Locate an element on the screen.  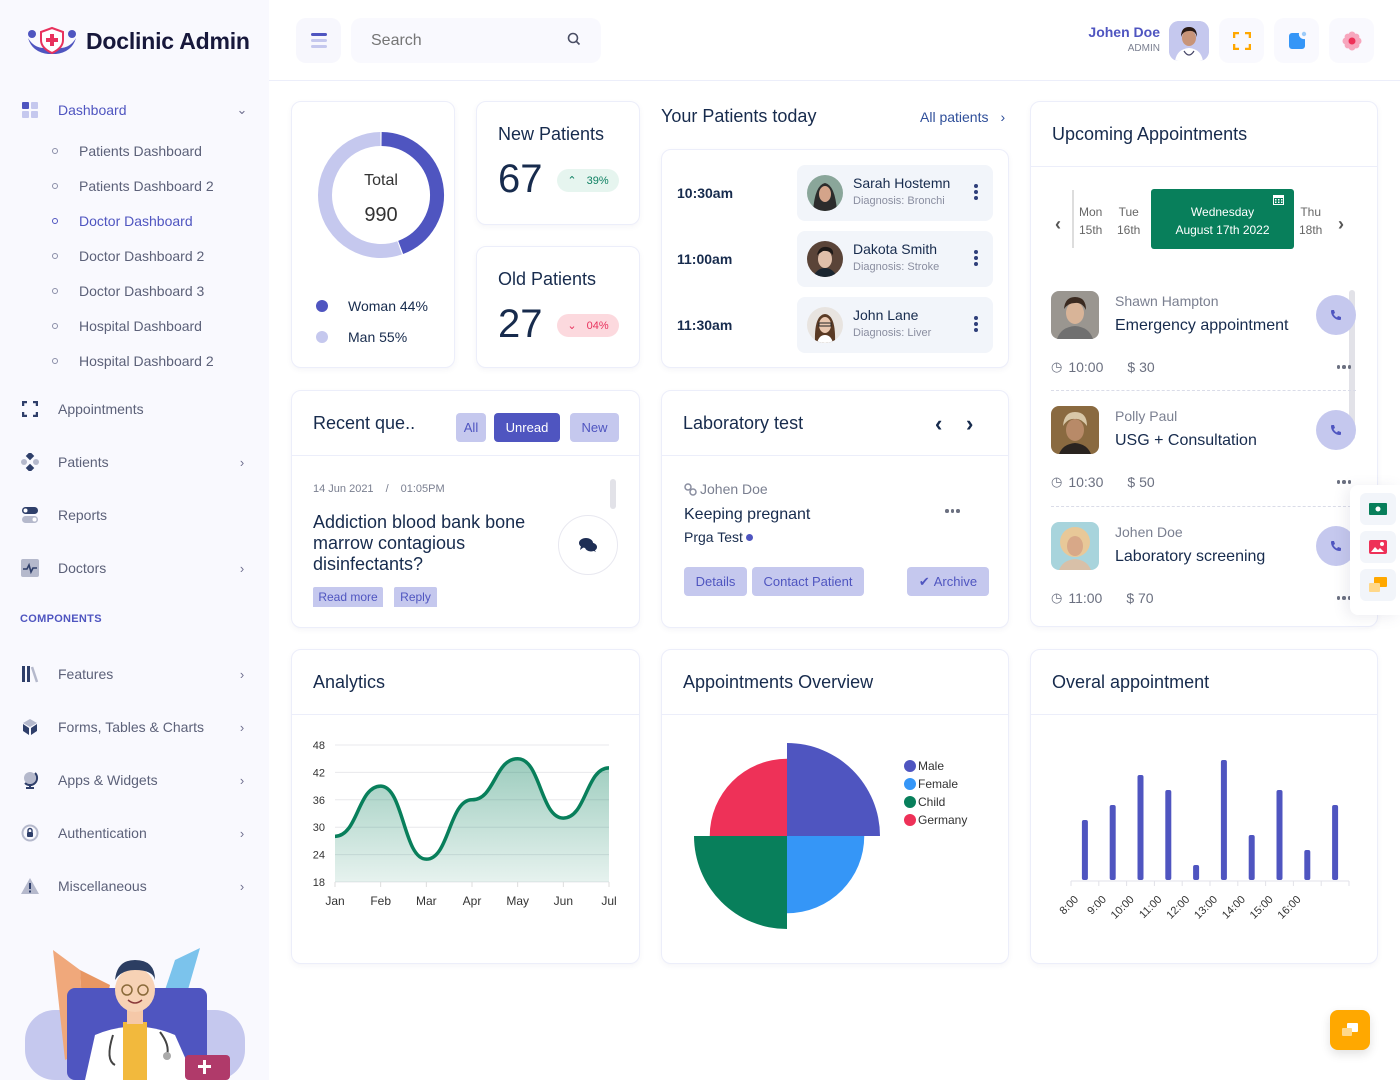
sidebar-item-appointments: Appointments is located at coordinates (135, 409).